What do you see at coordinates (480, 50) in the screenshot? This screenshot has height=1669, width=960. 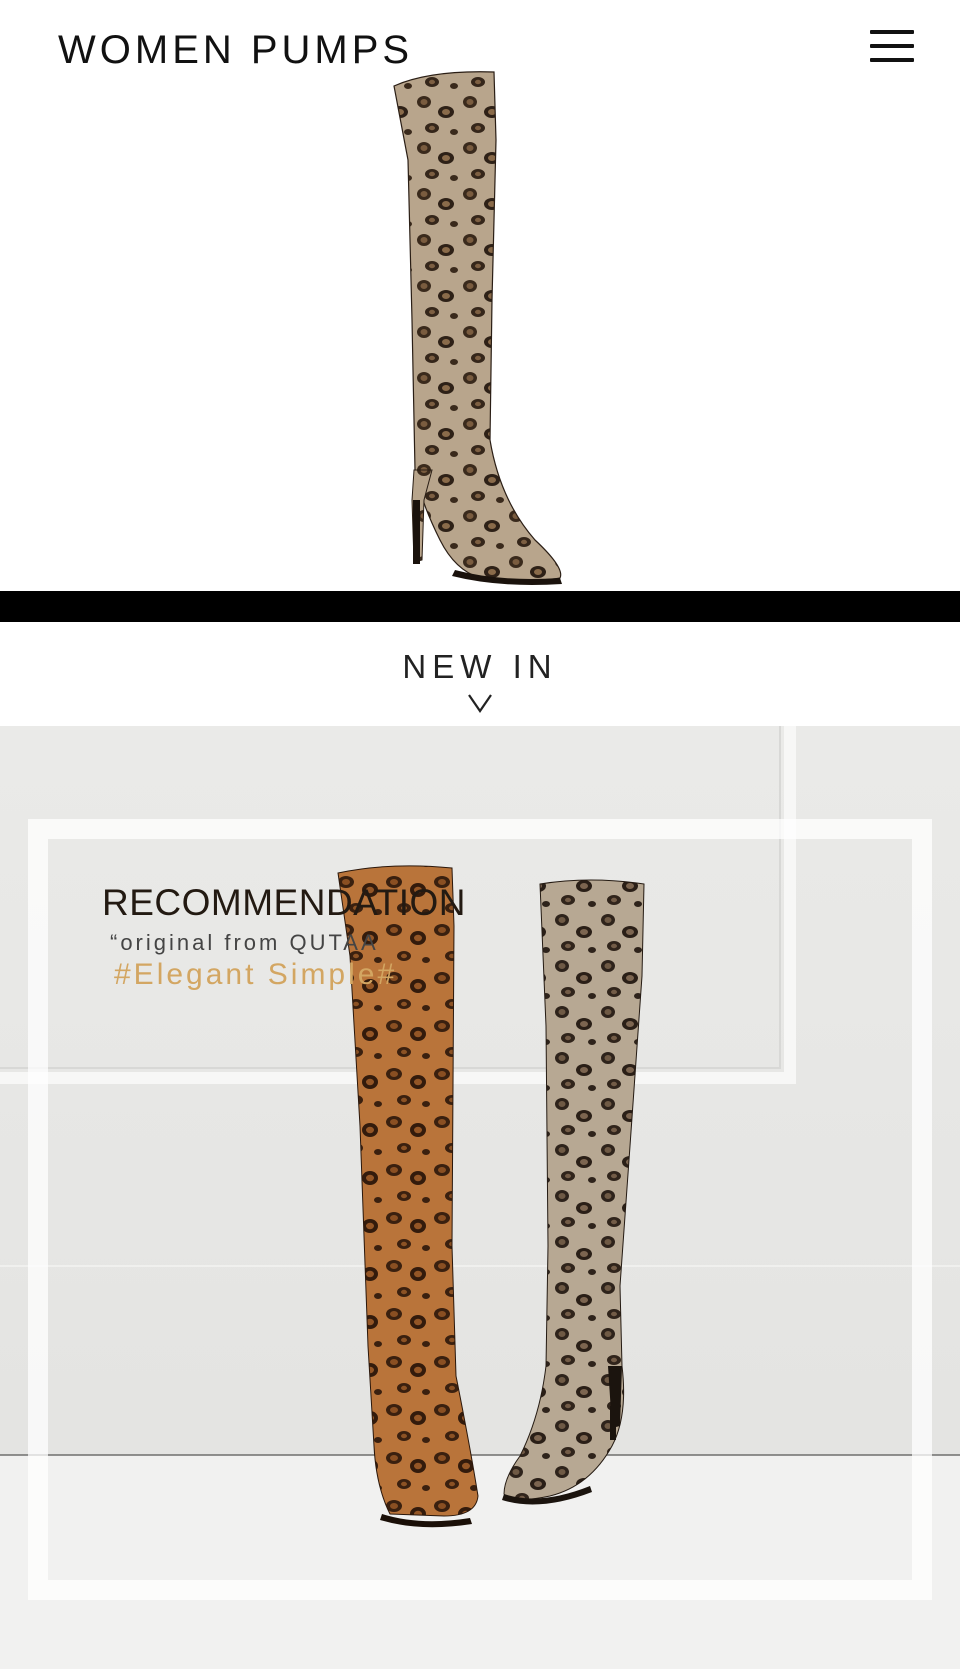 I see `site-header: WOMEN PUMPS` at bounding box center [480, 50].